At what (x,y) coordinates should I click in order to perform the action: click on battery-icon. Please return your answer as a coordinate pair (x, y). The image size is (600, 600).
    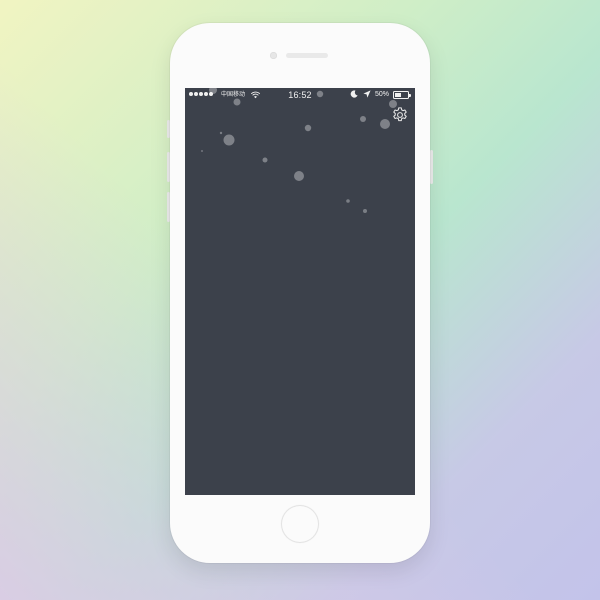
    Looking at the image, I should click on (402, 95).